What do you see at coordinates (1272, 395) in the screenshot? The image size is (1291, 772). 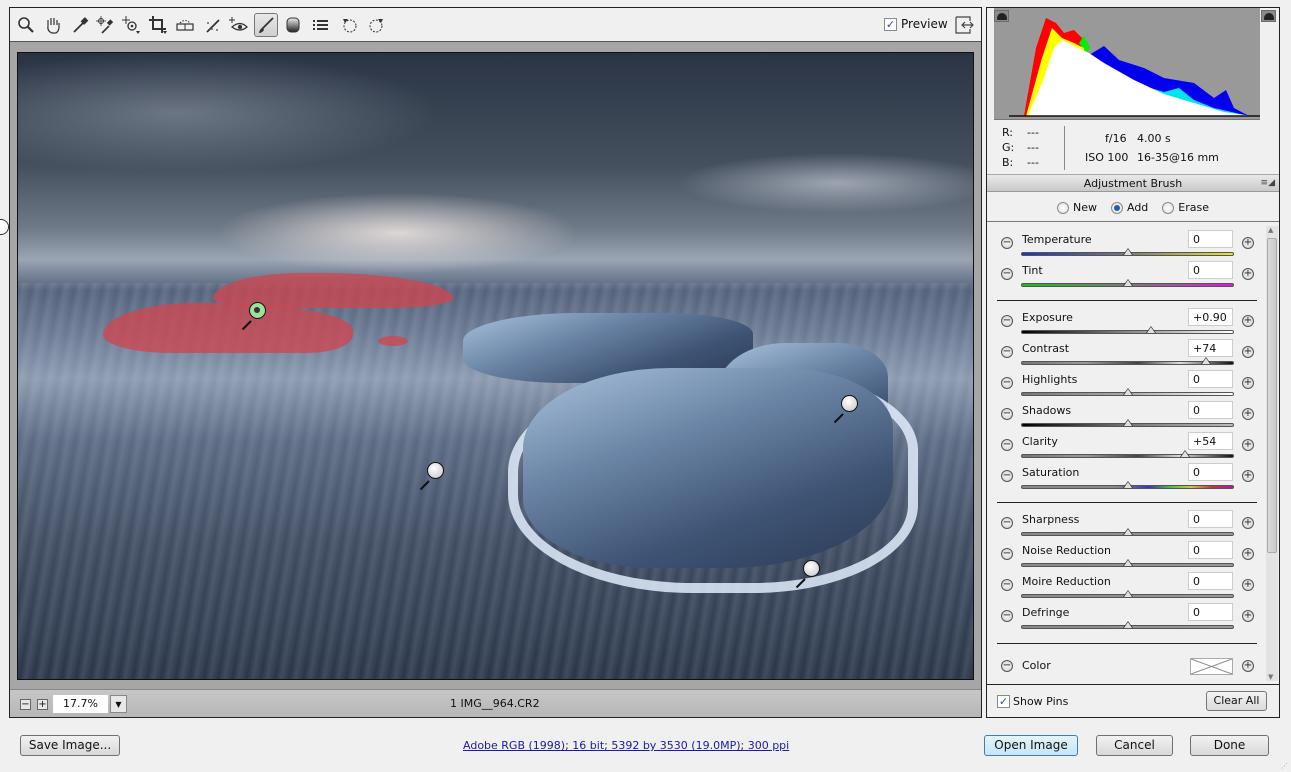 I see `scroll-thumb` at bounding box center [1272, 395].